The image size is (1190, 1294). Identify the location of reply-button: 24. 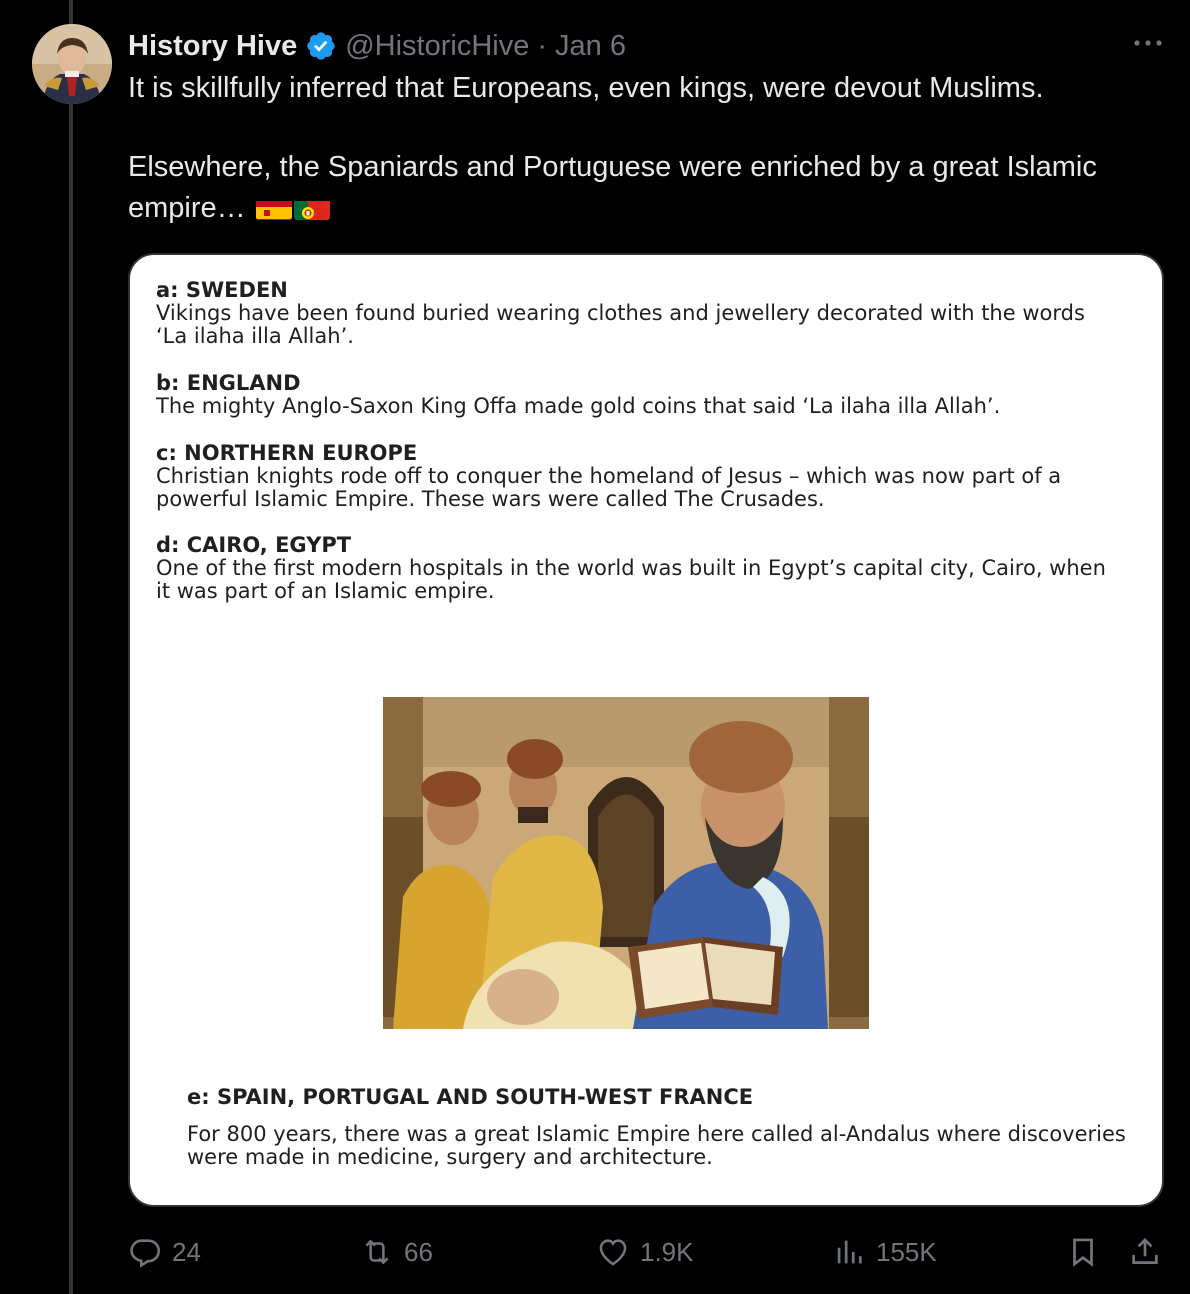
(164, 1252).